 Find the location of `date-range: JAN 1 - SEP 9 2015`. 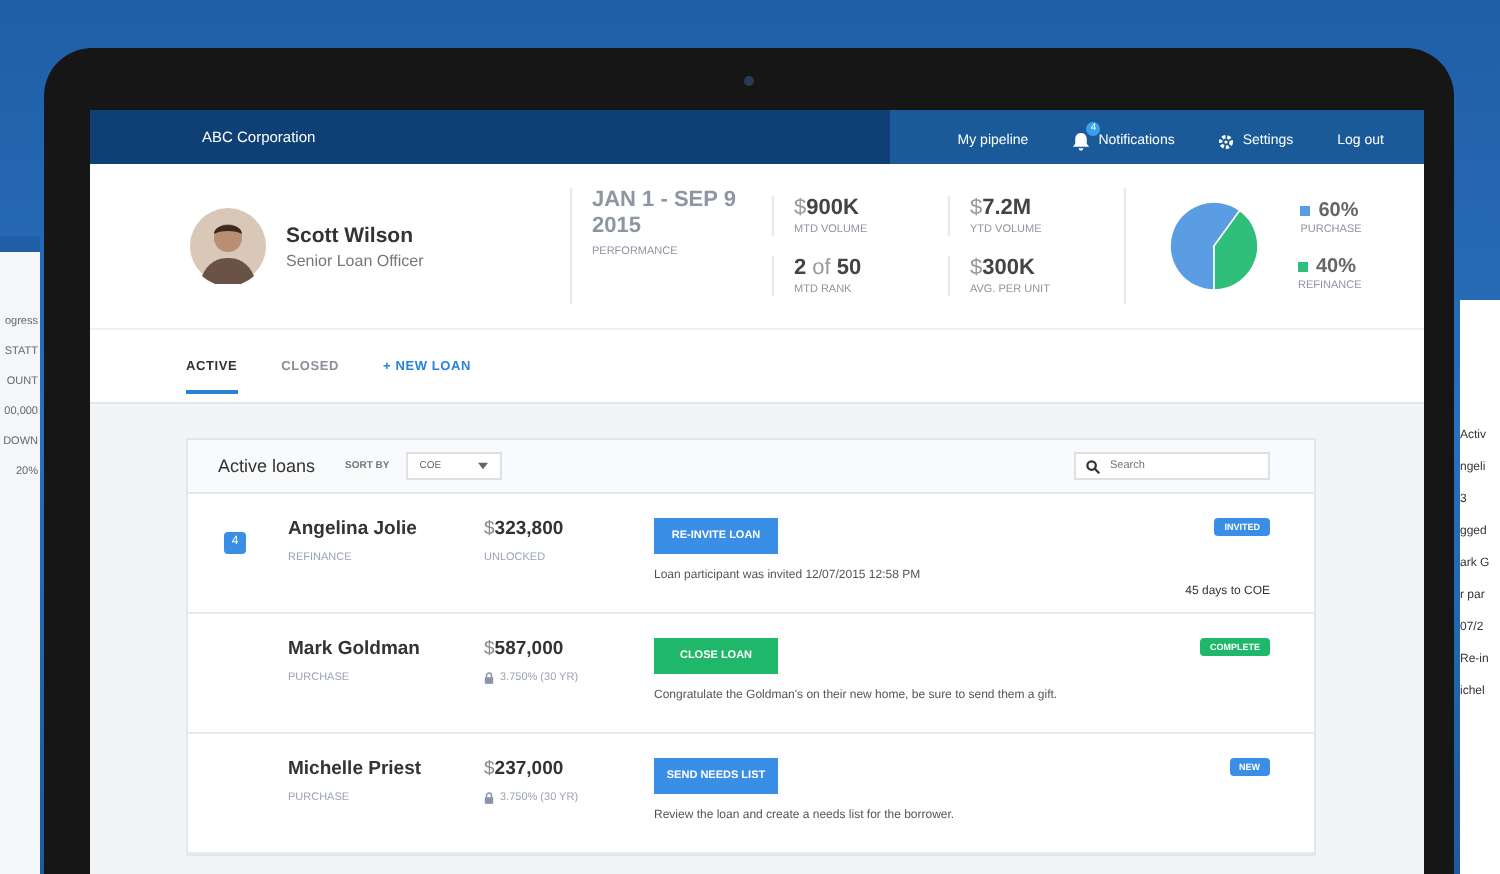

date-range: JAN 1 - SEP 9 2015 is located at coordinates (665, 214).